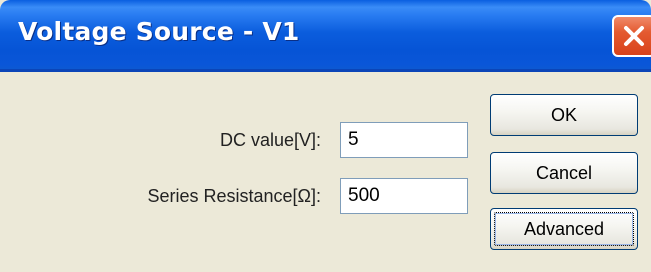  I want to click on window-title: Voltage Source - V1, so click(159, 31).